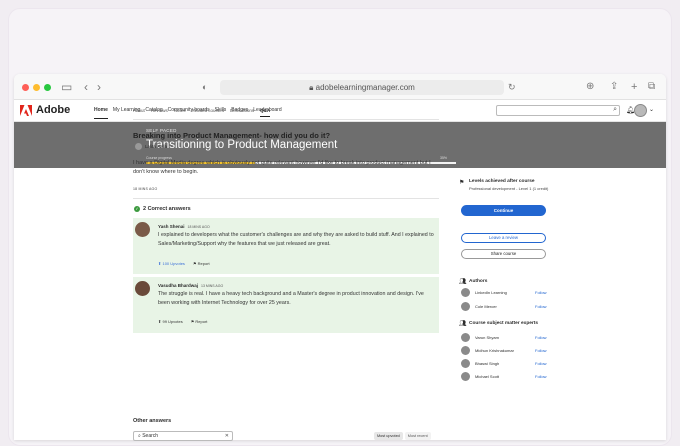 The width and height of the screenshot is (680, 446). I want to click on download-icon: ⊕, so click(590, 87).